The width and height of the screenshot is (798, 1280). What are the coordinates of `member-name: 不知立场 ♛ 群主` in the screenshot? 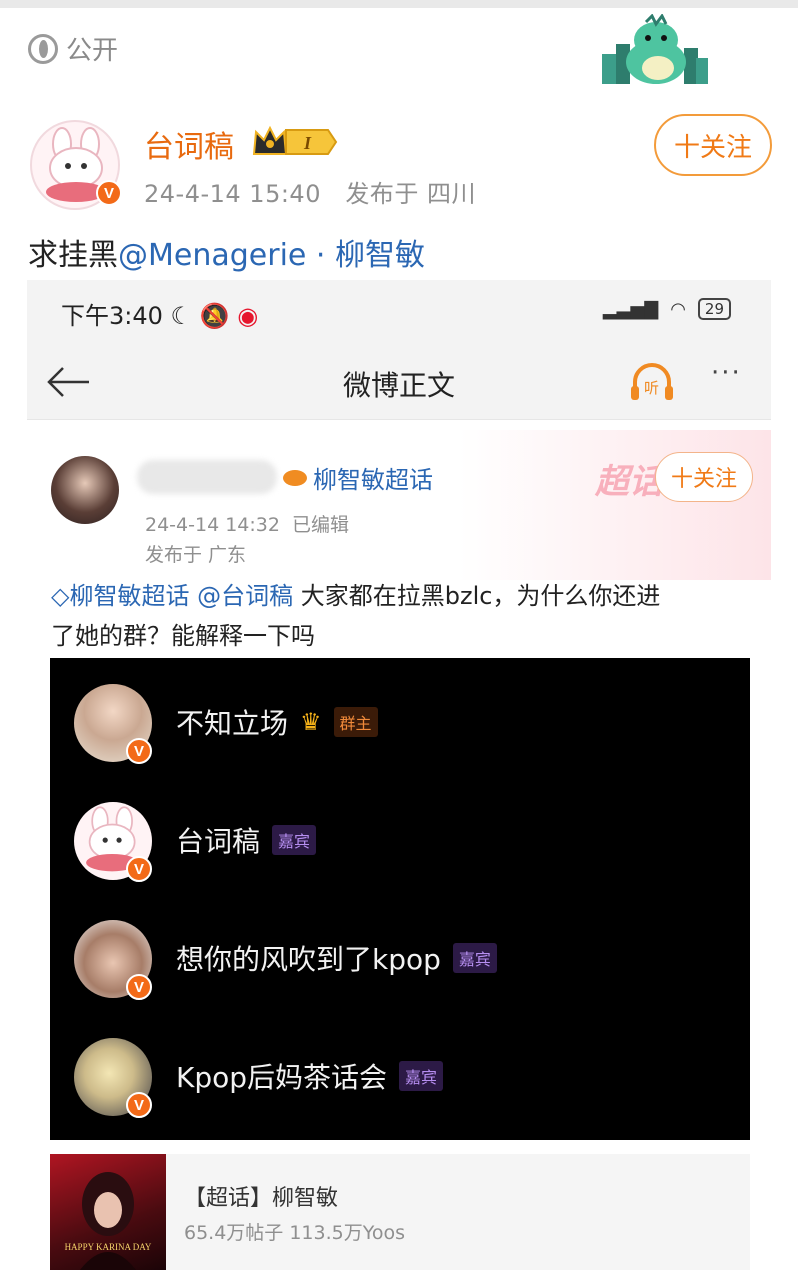 It's located at (277, 722).